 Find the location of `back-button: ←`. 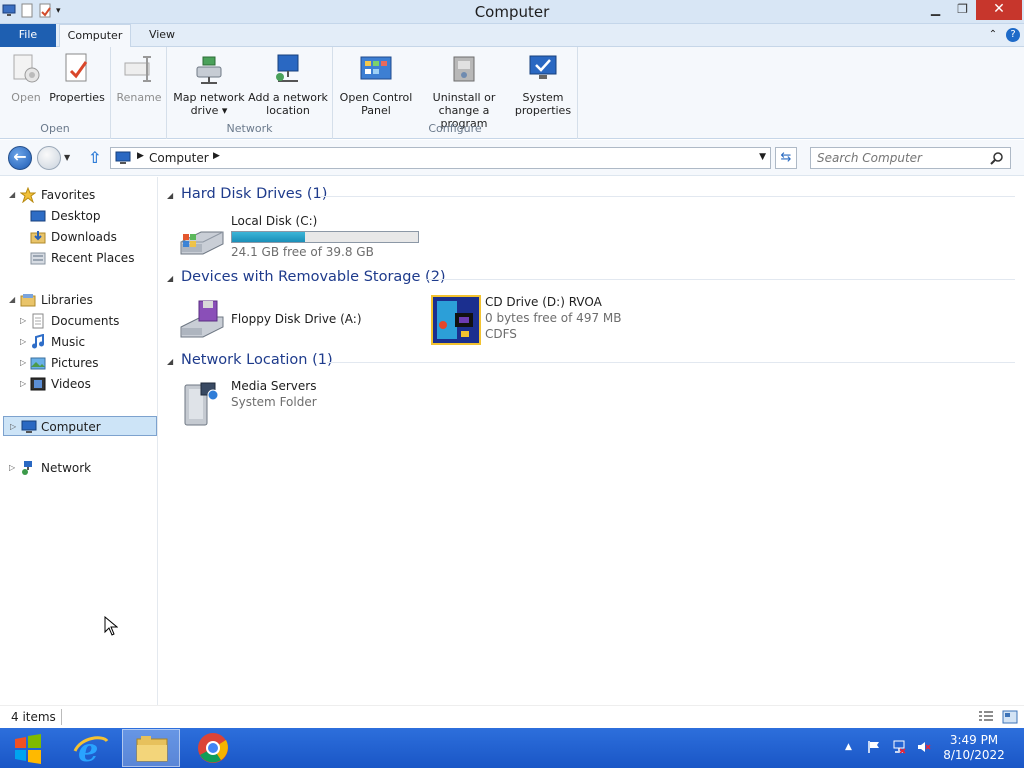

back-button: ← is located at coordinates (20, 158).